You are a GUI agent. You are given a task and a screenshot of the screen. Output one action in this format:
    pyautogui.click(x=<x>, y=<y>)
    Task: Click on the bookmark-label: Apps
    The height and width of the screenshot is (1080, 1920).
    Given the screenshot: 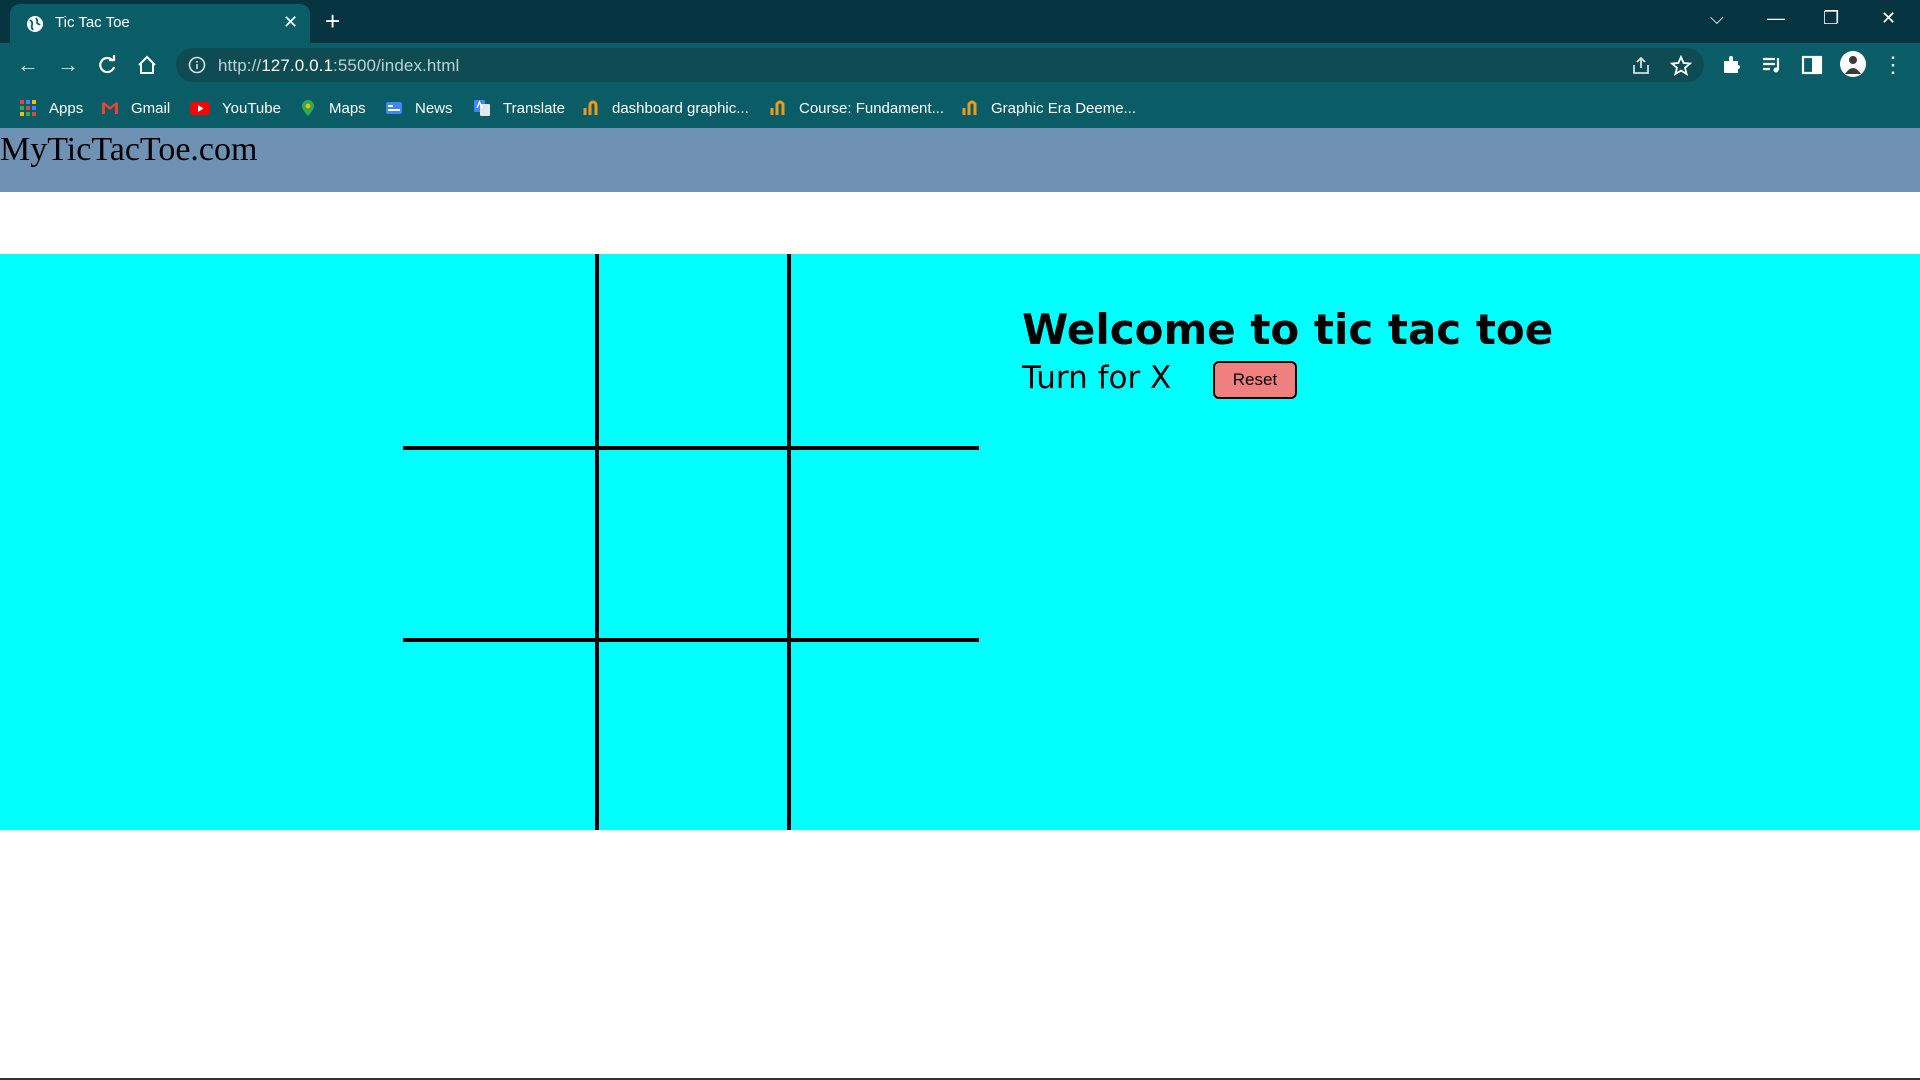 What is the action you would take?
    pyautogui.click(x=66, y=108)
    